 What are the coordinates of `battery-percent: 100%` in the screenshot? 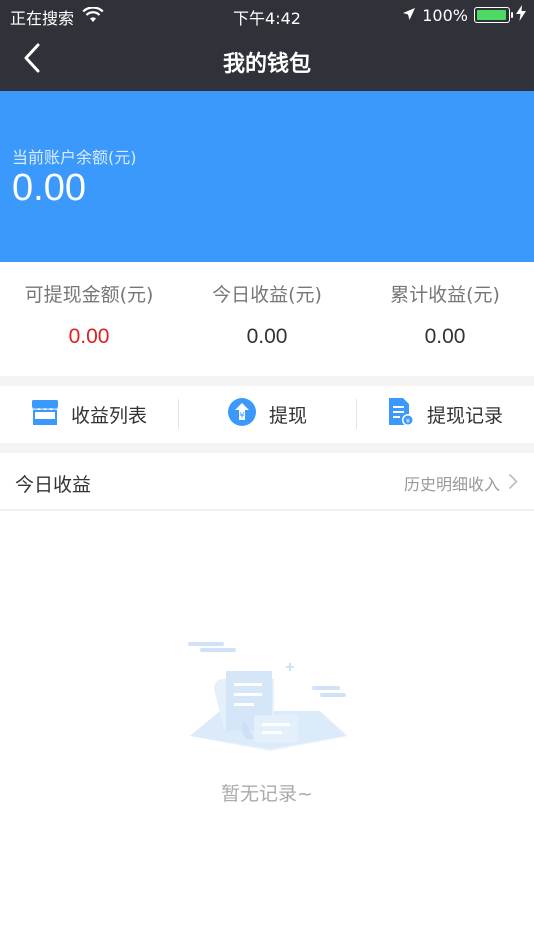 It's located at (445, 15).